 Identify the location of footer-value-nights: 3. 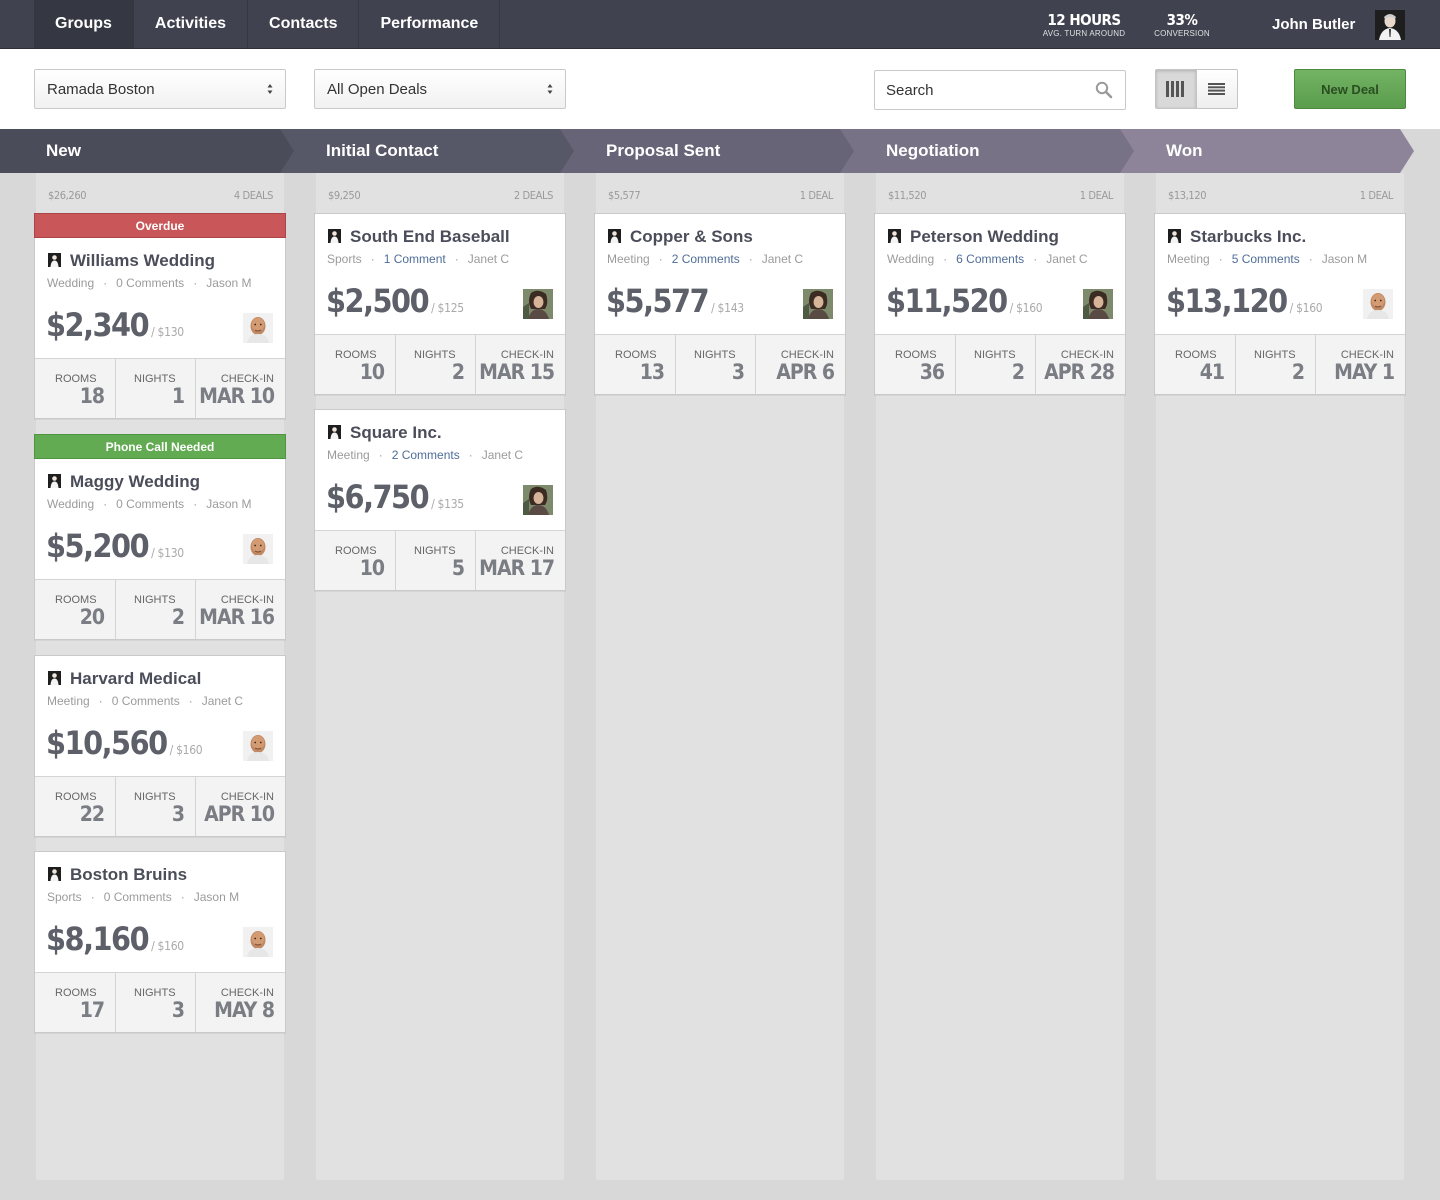
(178, 1010).